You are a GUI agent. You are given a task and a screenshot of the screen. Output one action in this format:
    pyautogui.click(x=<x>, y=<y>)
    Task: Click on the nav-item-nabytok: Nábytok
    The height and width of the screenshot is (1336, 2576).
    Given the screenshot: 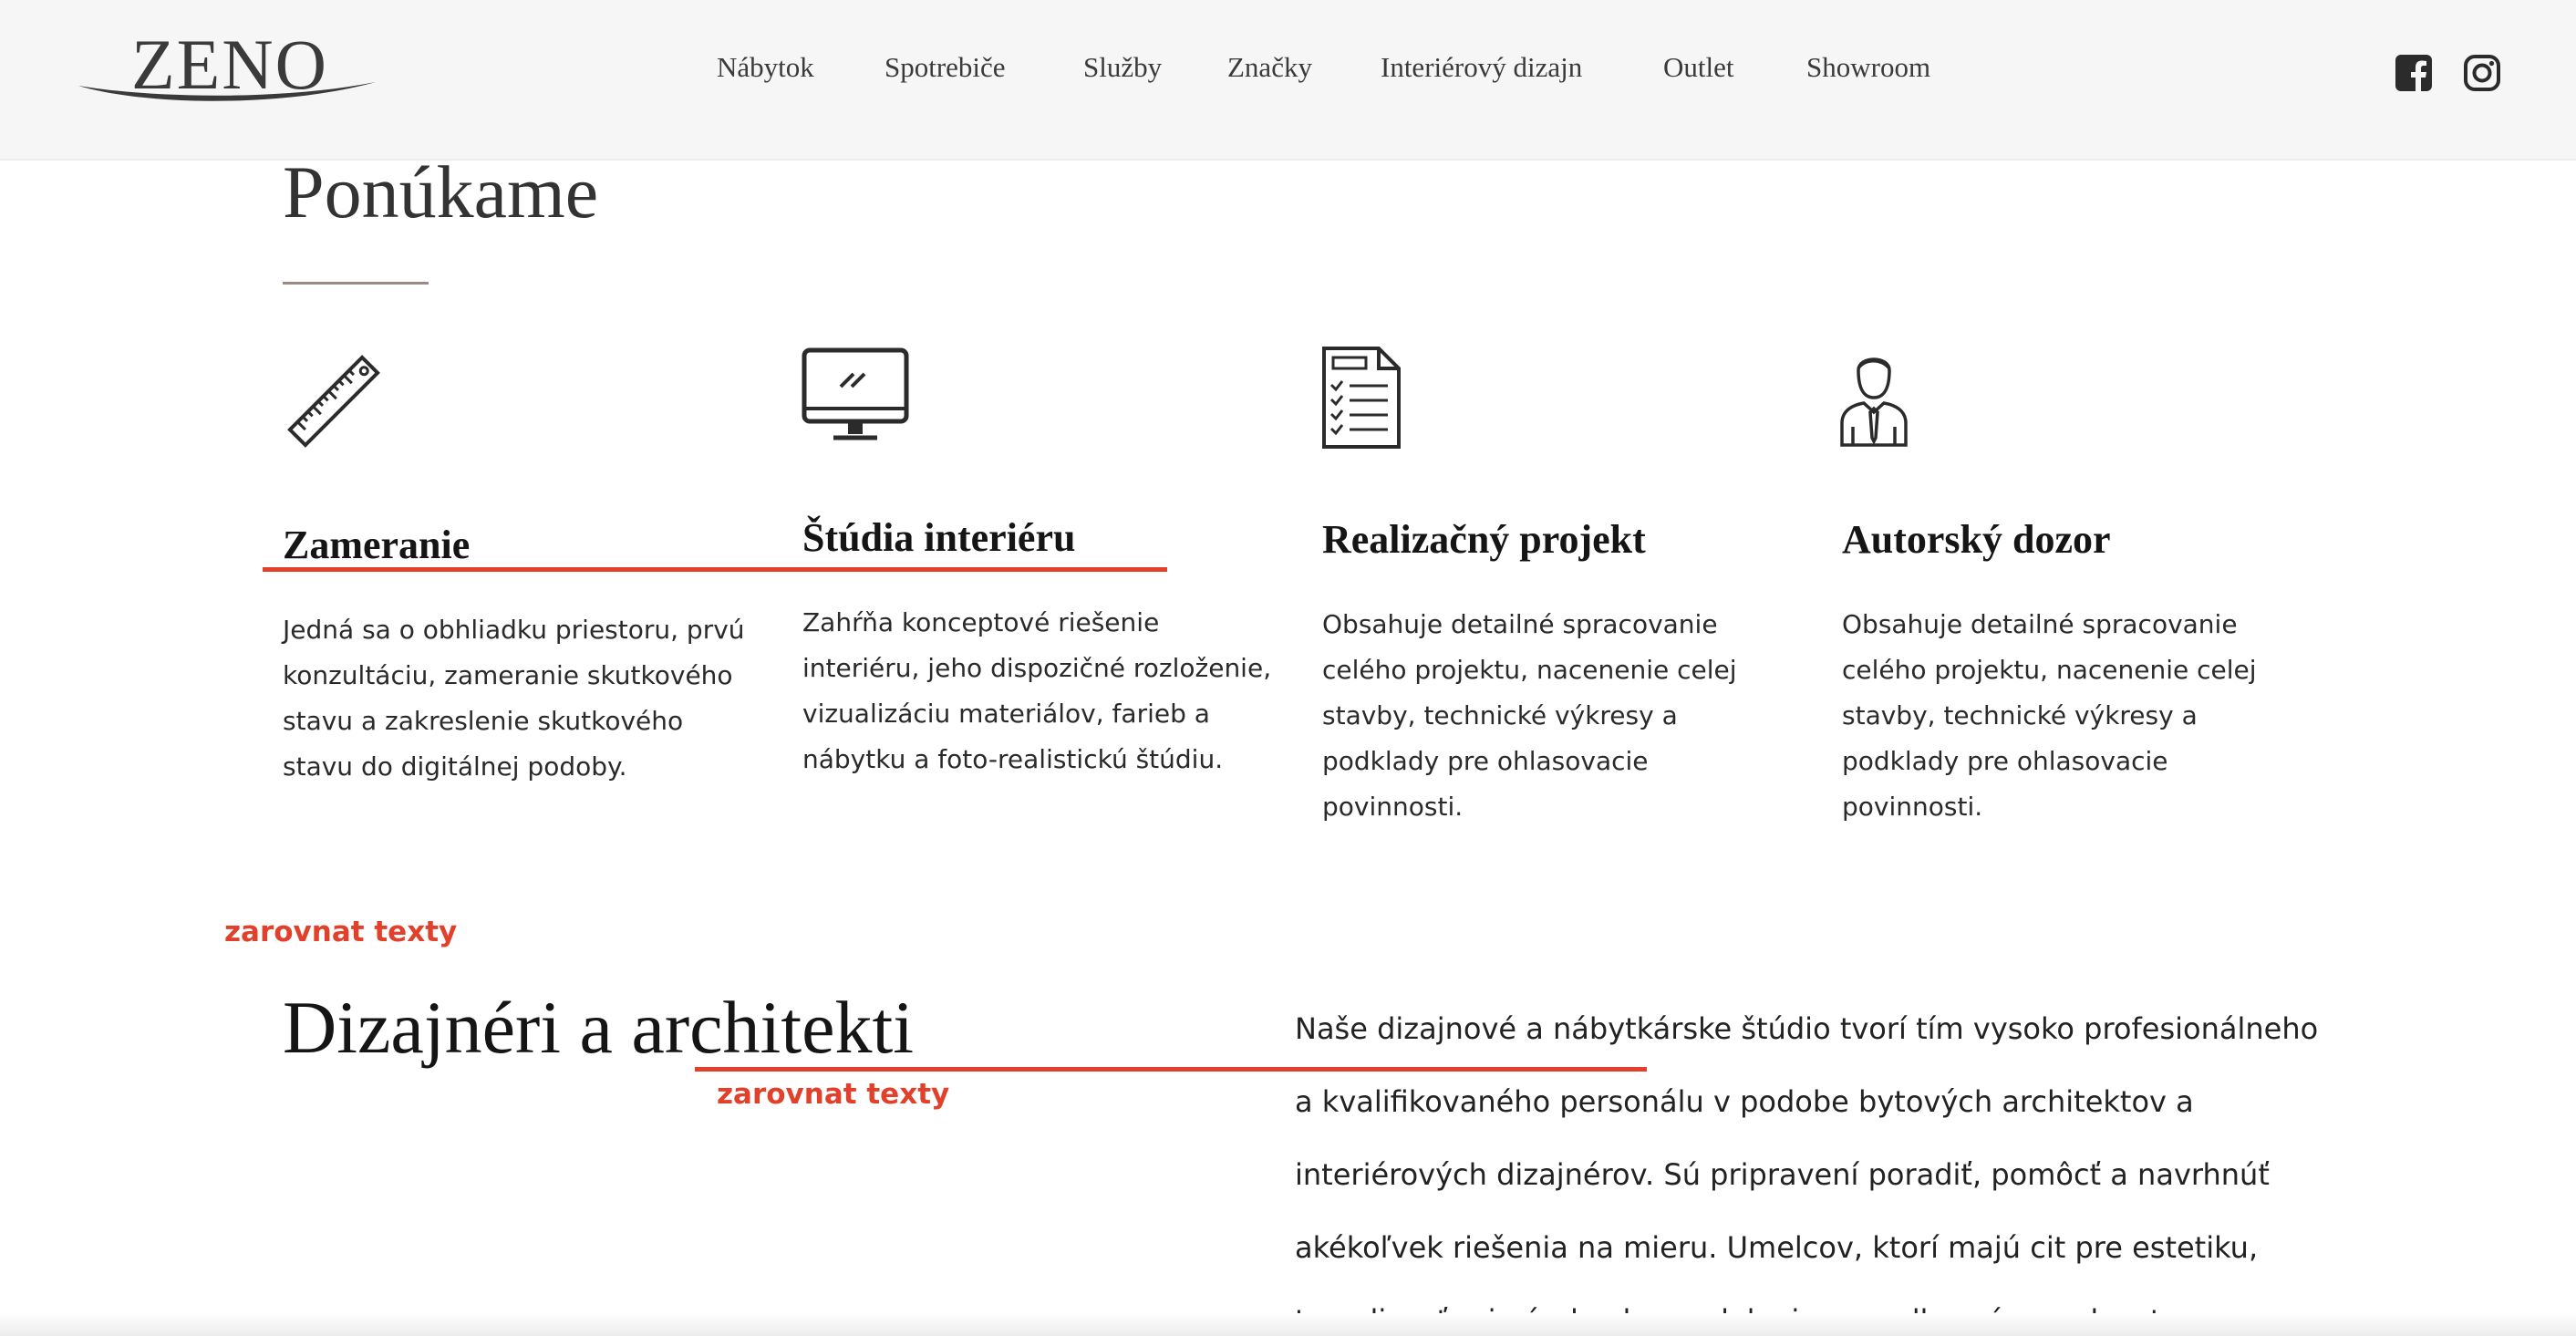 What is the action you would take?
    pyautogui.click(x=765, y=67)
    